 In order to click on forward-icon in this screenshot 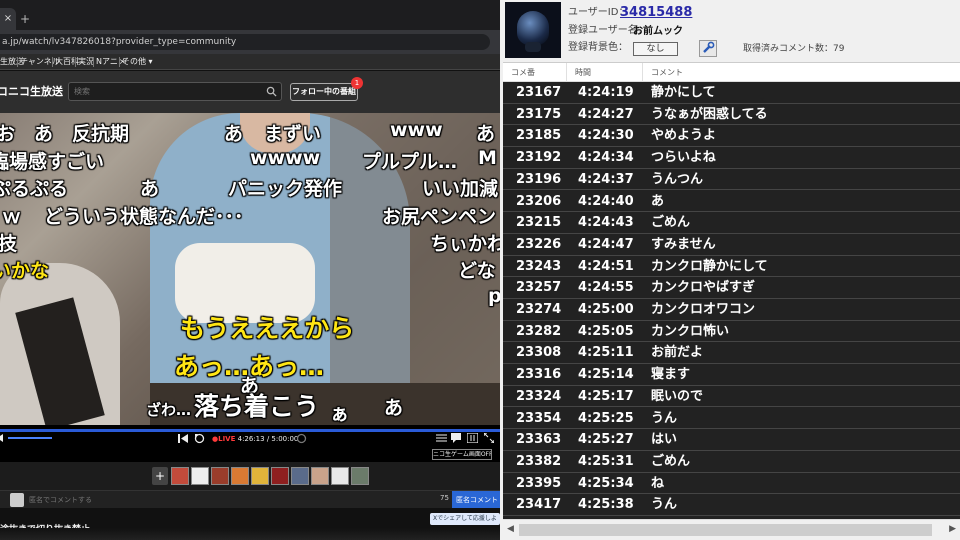, I will do `click(301, 438)`.